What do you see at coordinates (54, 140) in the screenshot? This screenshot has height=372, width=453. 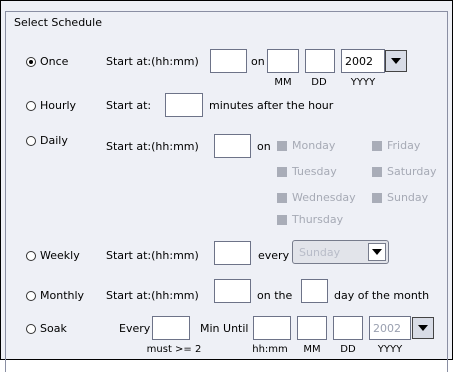 I see `daily-label: Daily` at bounding box center [54, 140].